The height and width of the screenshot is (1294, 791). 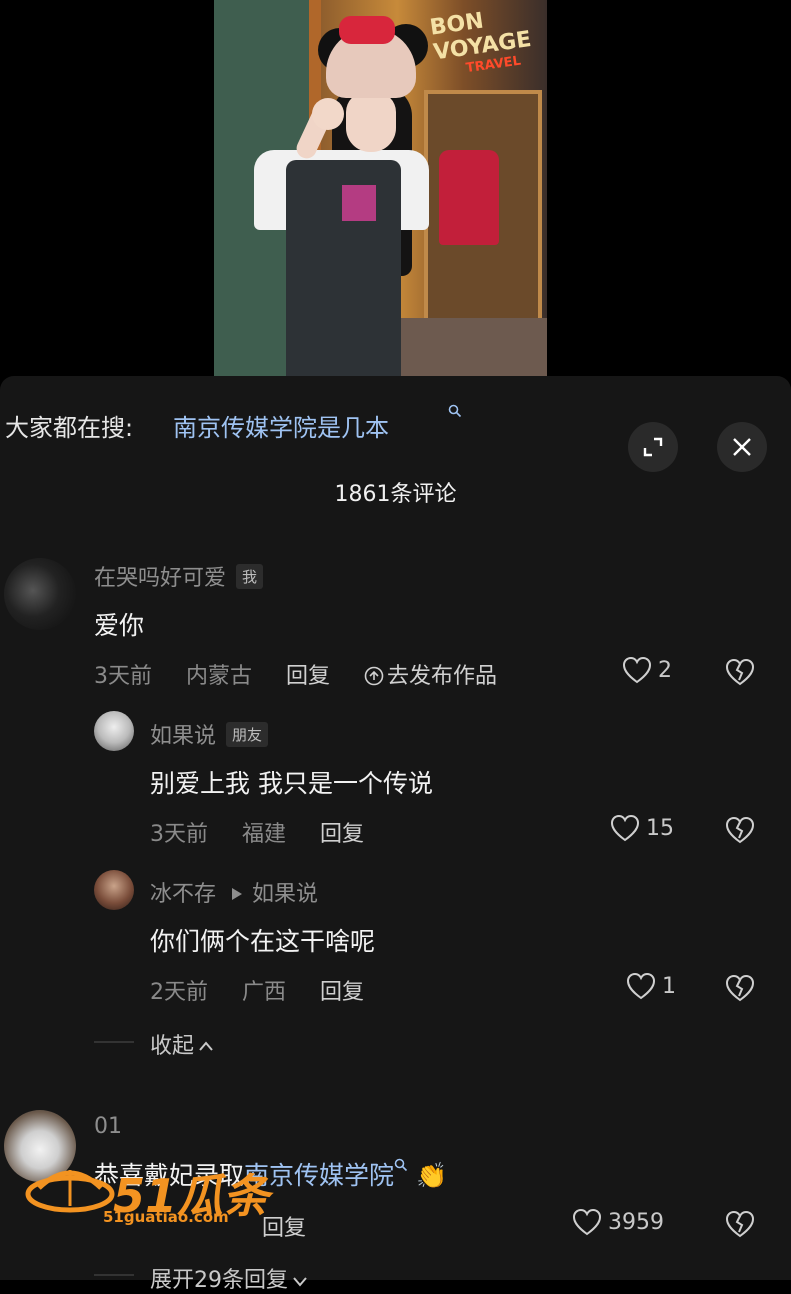 I want to click on search-suggestion-bar: 大家都在搜: 南京传媒学院是几本, so click(x=395, y=435).